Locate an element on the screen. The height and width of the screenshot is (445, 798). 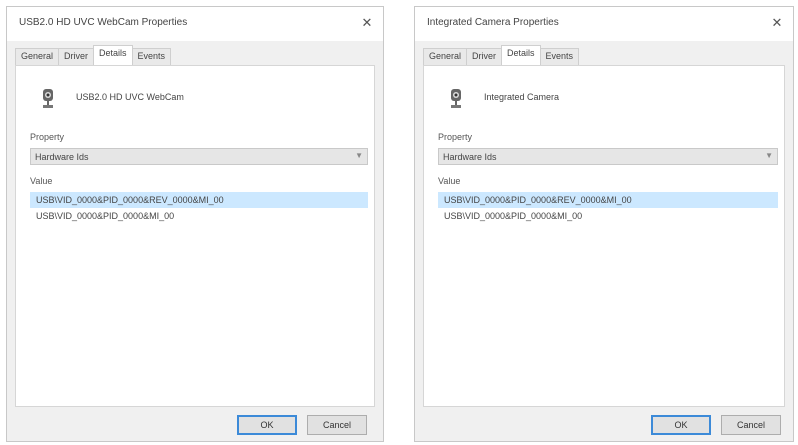
left-tab-general: General is located at coordinates (37, 56).